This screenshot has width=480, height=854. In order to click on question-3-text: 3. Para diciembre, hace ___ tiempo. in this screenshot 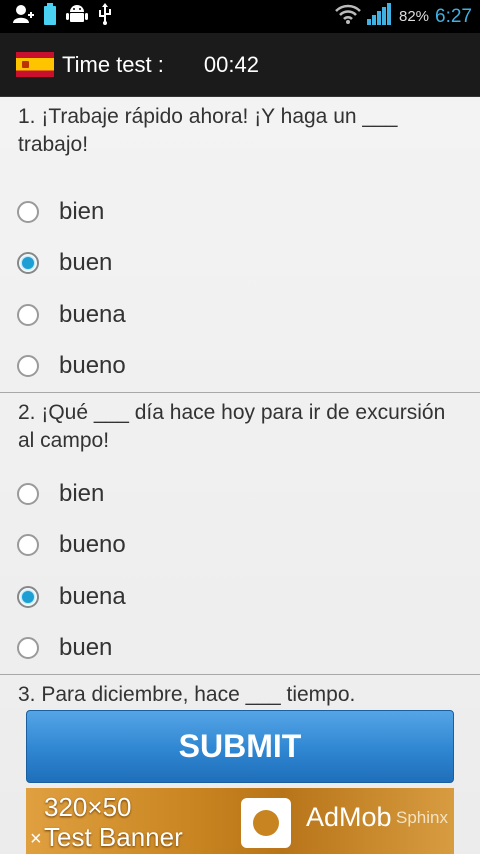, I will do `click(187, 694)`.